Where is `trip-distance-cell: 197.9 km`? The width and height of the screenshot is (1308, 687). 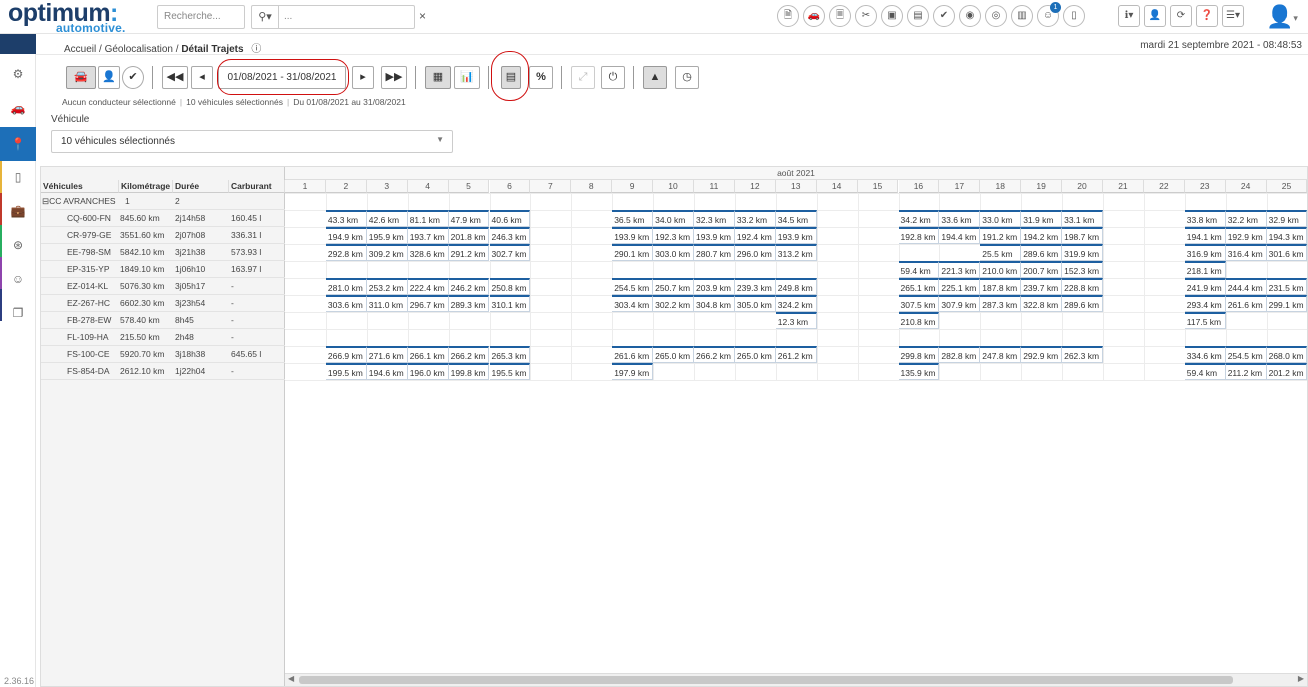
trip-distance-cell: 197.9 km is located at coordinates (633, 371).